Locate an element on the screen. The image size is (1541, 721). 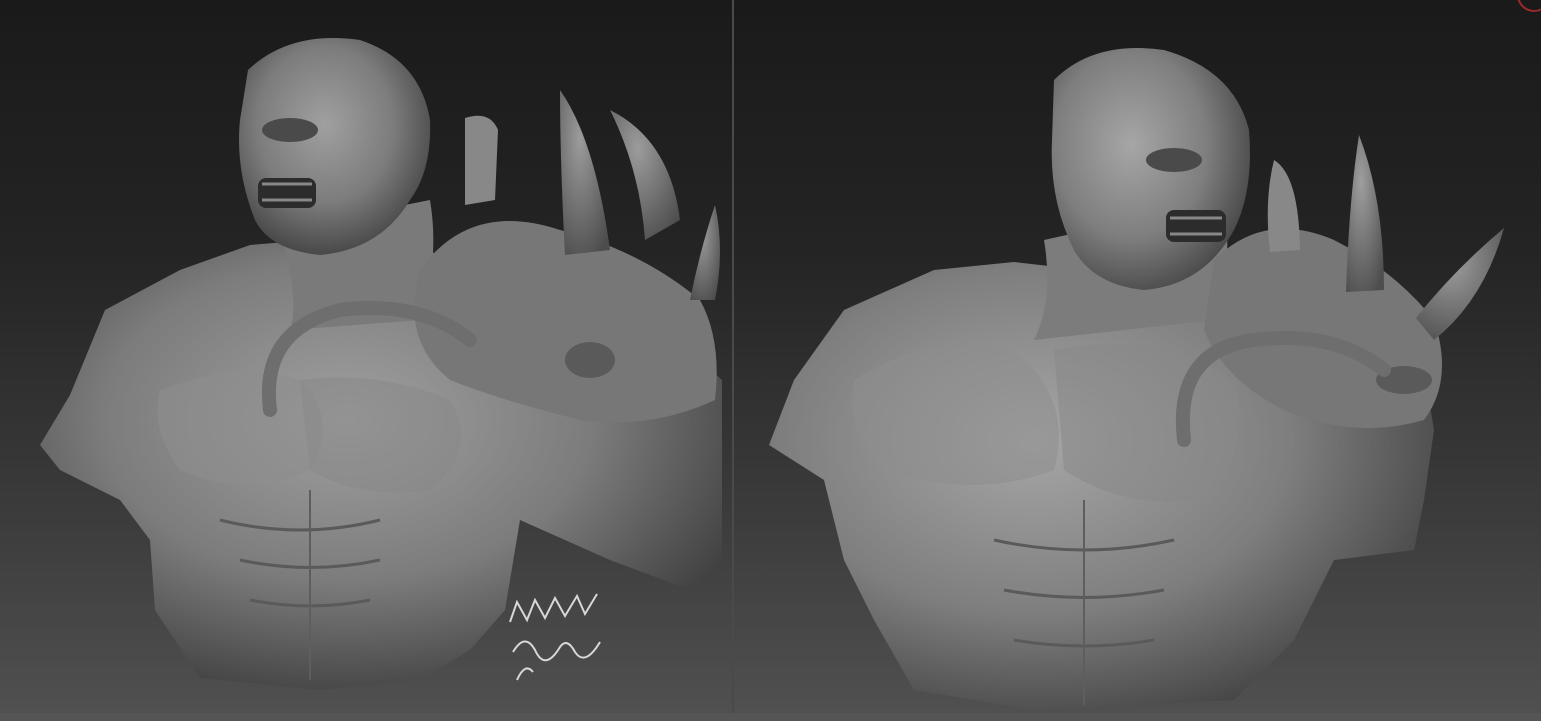
artist-signature is located at coordinates (555, 637).